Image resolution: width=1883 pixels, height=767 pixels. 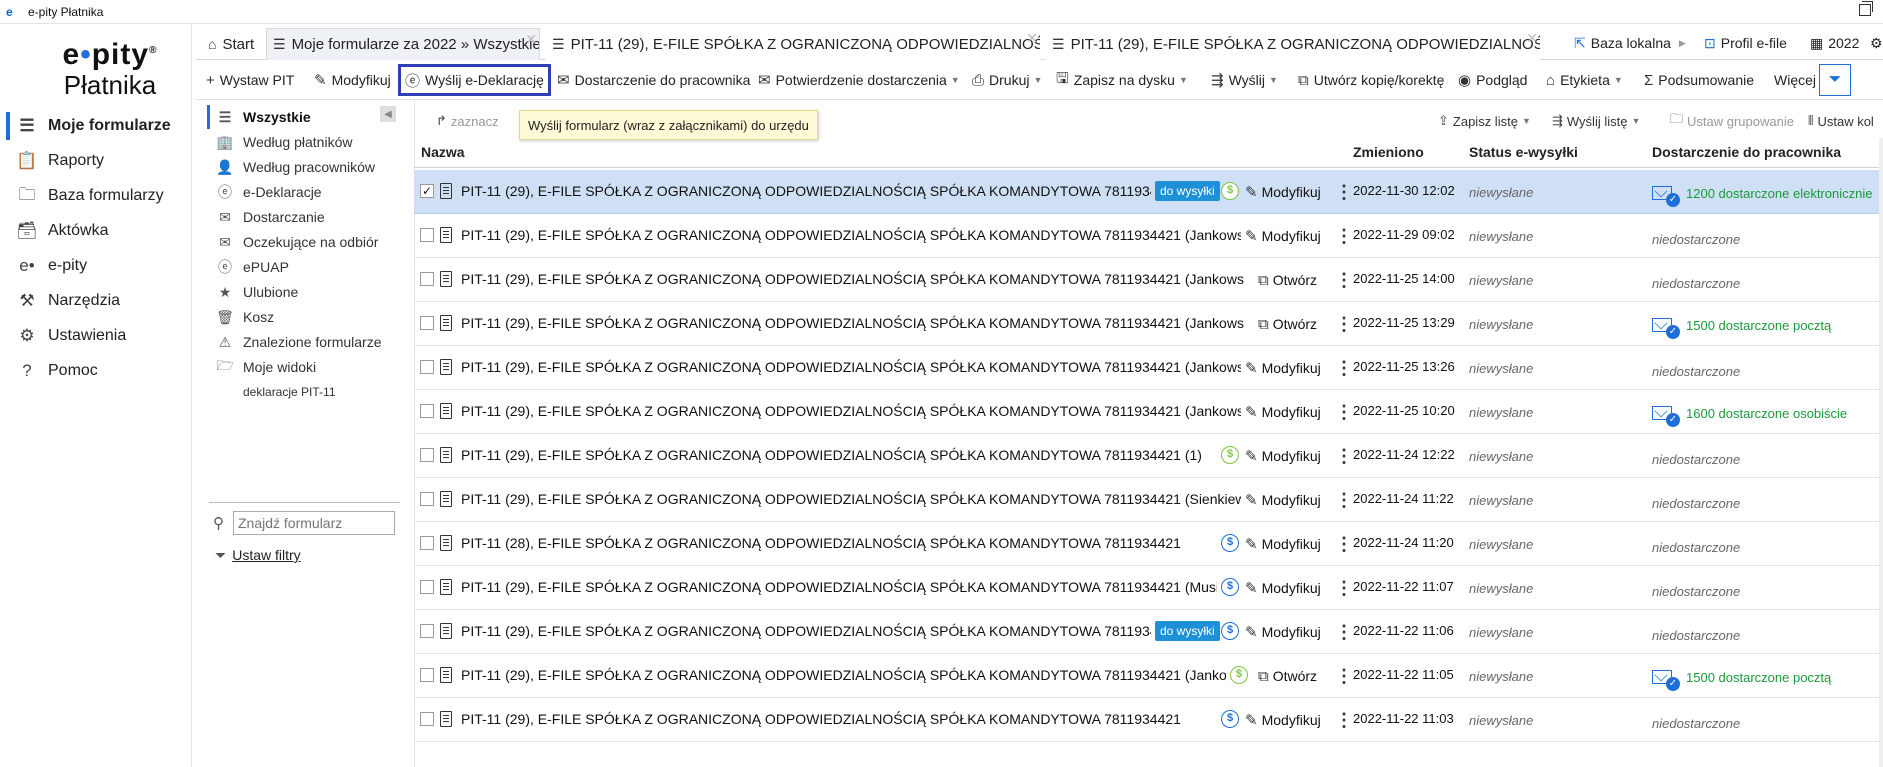 I want to click on create-copy-correction-button: ⧉ Utwórz kopię/korektę, so click(x=1371, y=80).